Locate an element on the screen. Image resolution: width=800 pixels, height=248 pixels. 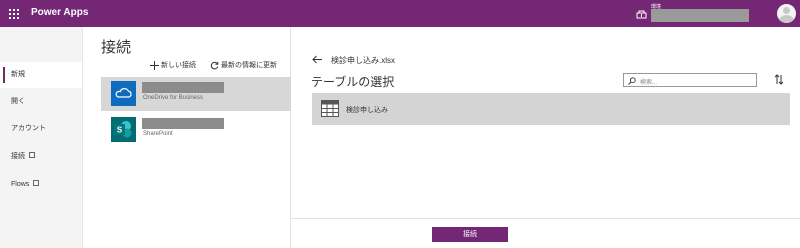
environment-name-redacted is located at coordinates (700, 15).